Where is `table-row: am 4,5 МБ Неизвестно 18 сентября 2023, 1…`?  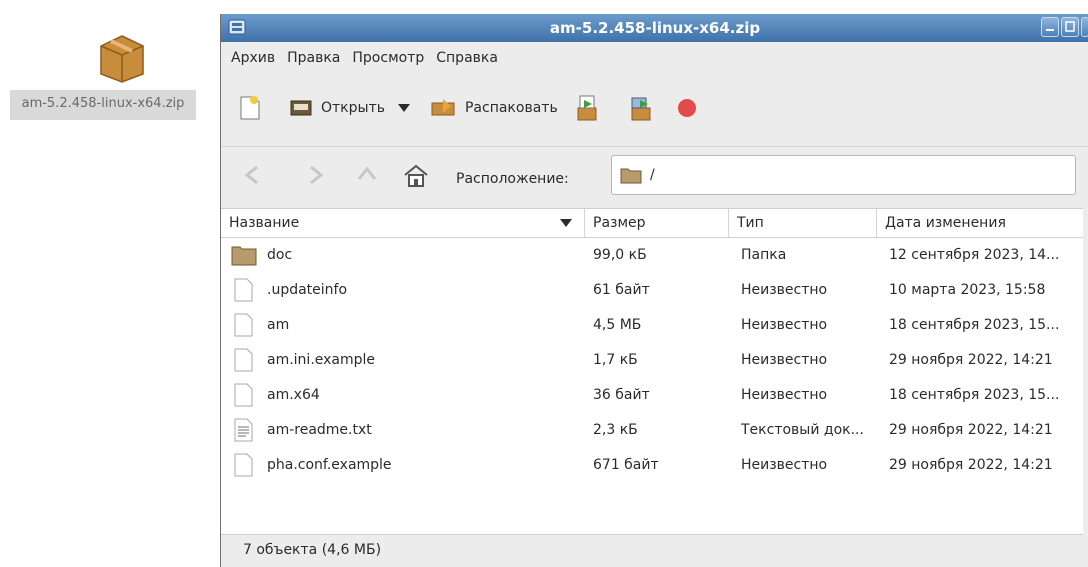 table-row: am 4,5 МБ Неизвестно 18 сентября 2023, 1… is located at coordinates (652, 325).